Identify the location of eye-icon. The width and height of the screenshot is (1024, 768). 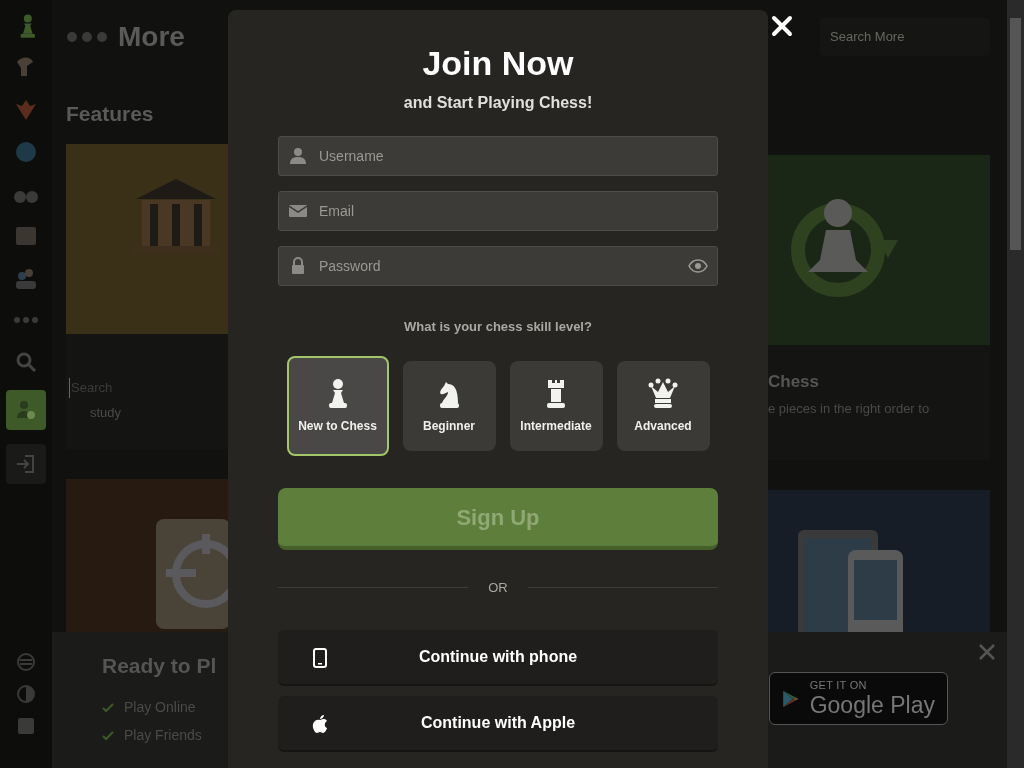
(698, 265).